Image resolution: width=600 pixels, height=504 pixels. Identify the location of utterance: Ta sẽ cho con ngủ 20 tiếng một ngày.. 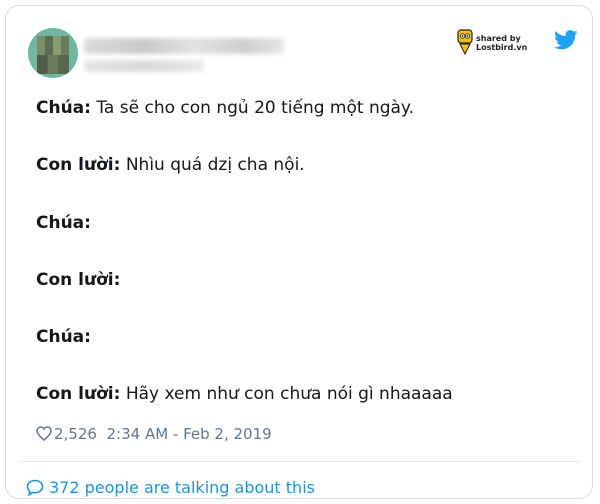
(252, 108).